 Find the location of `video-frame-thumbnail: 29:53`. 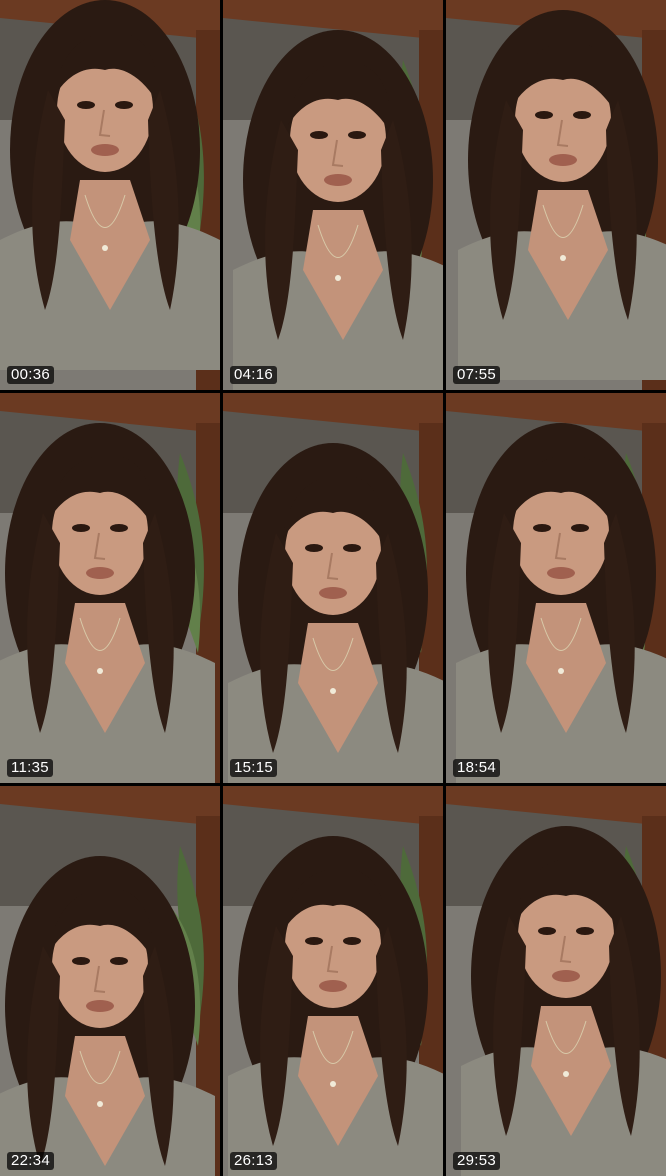

video-frame-thumbnail: 29:53 is located at coordinates (556, 981).